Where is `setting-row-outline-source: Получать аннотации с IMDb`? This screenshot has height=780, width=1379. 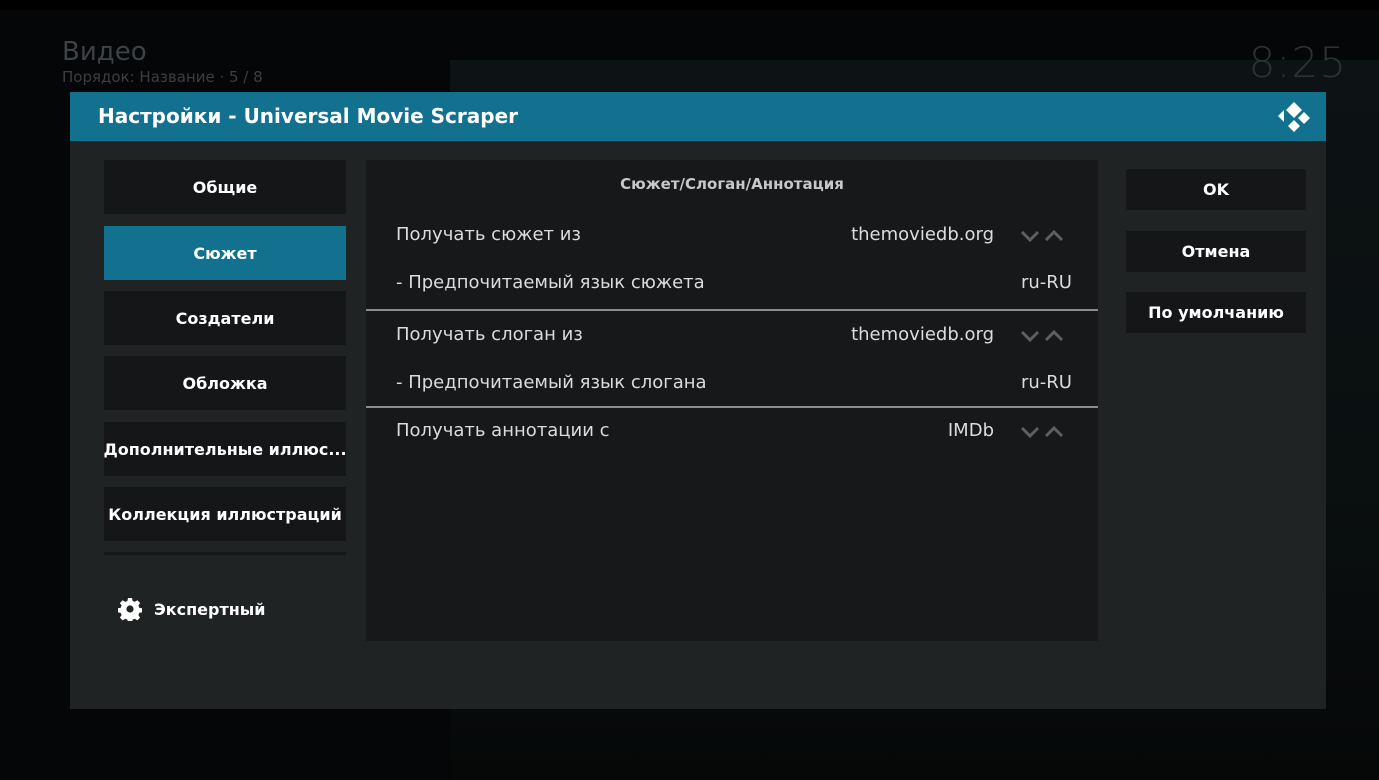
setting-row-outline-source: Получать аннотации с IMDb is located at coordinates (732, 432).